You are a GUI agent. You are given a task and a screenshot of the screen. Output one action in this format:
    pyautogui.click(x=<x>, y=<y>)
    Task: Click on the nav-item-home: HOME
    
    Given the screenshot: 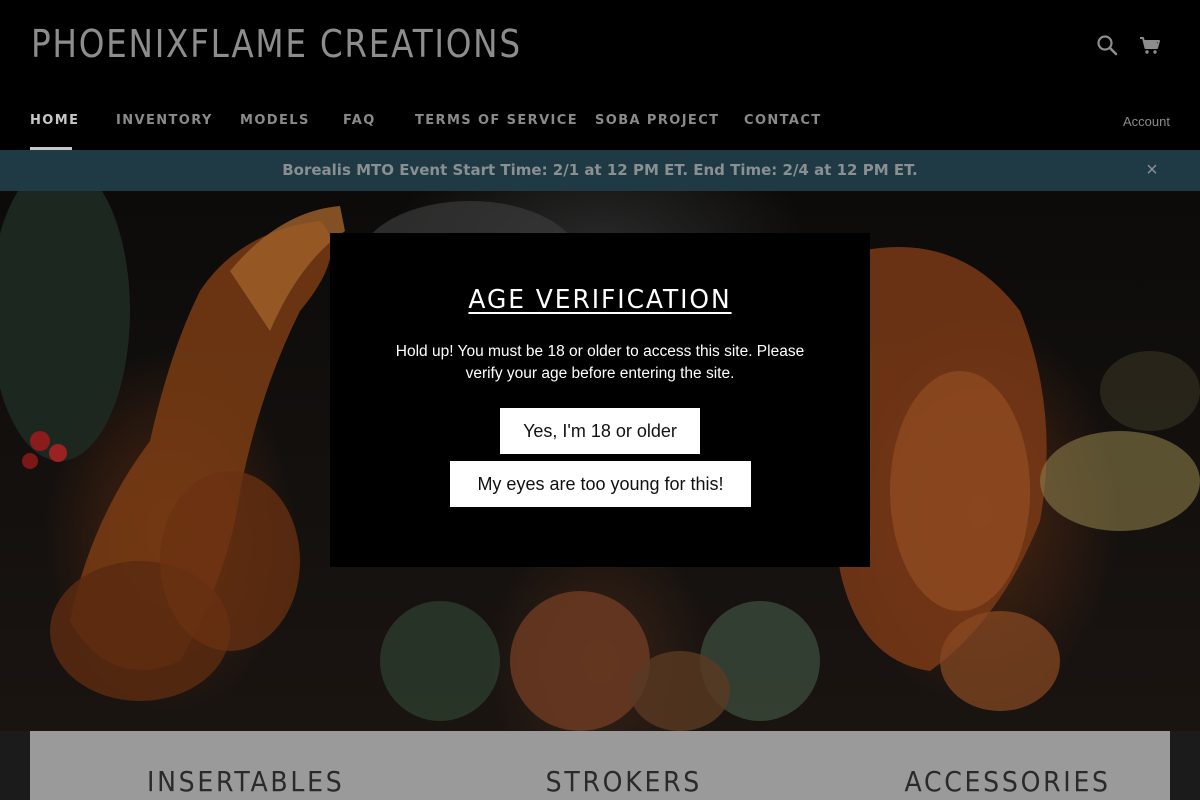 What is the action you would take?
    pyautogui.click(x=54, y=120)
    